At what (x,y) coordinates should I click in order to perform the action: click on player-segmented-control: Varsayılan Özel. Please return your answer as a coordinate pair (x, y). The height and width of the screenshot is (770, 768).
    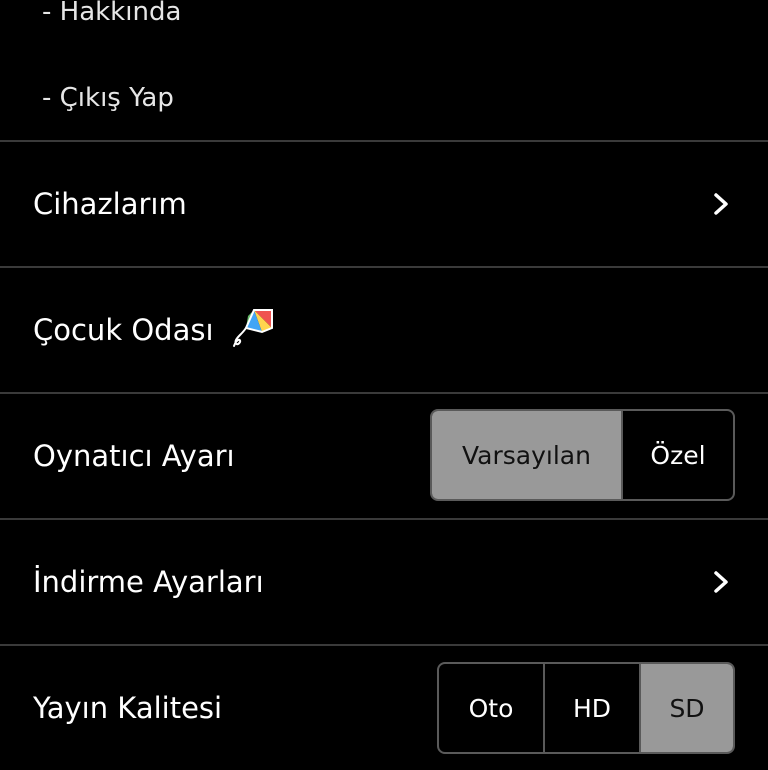
    Looking at the image, I should click on (582, 455).